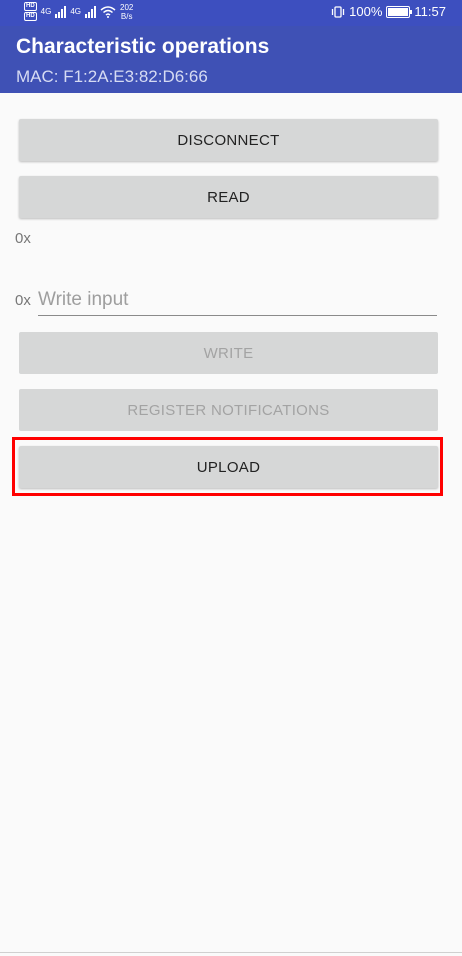 The image size is (462, 956). Describe the element at coordinates (366, 11) in the screenshot. I see `battery-percent: 100%` at that location.